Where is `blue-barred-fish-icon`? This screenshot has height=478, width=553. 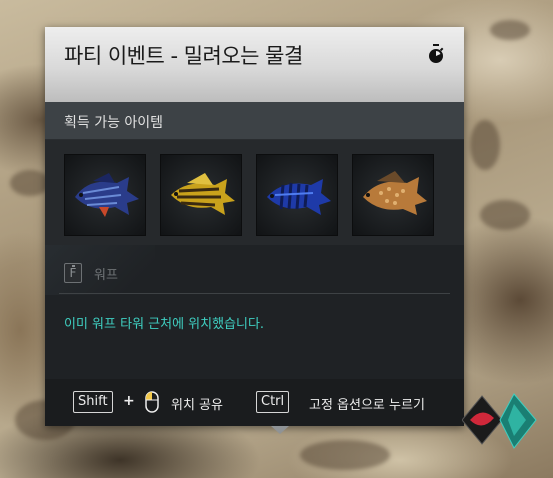
blue-barred-fish-icon is located at coordinates (299, 197).